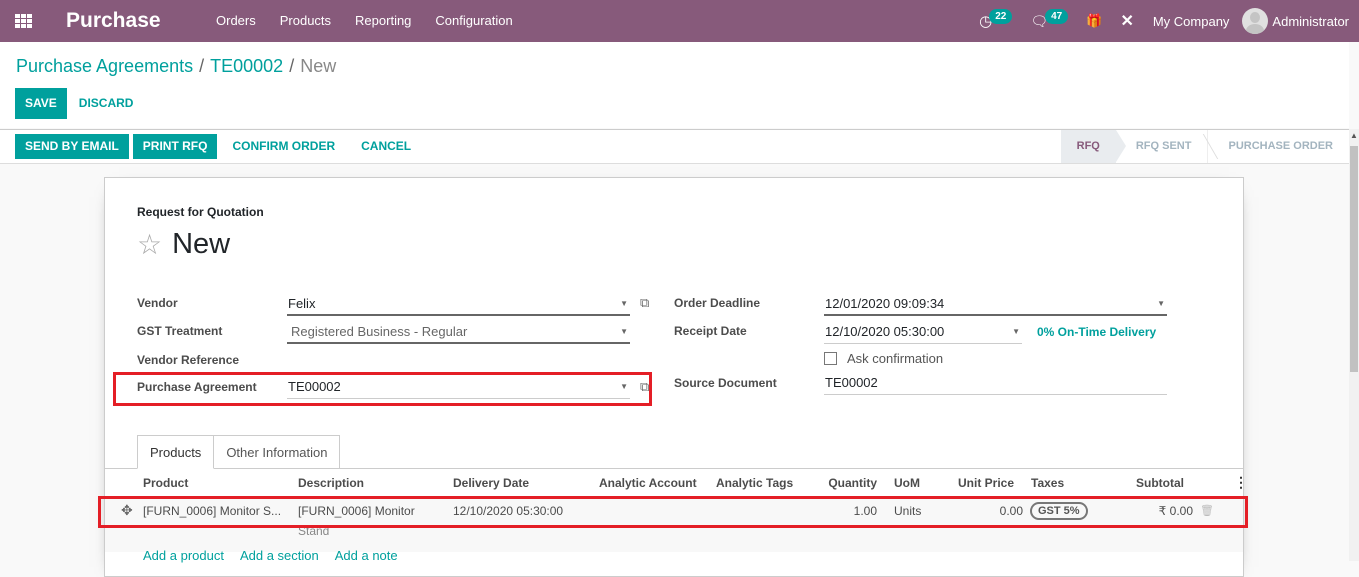 Image resolution: width=1359 pixels, height=577 pixels. What do you see at coordinates (149, 244) in the screenshot?
I see `star-icon: ☆` at bounding box center [149, 244].